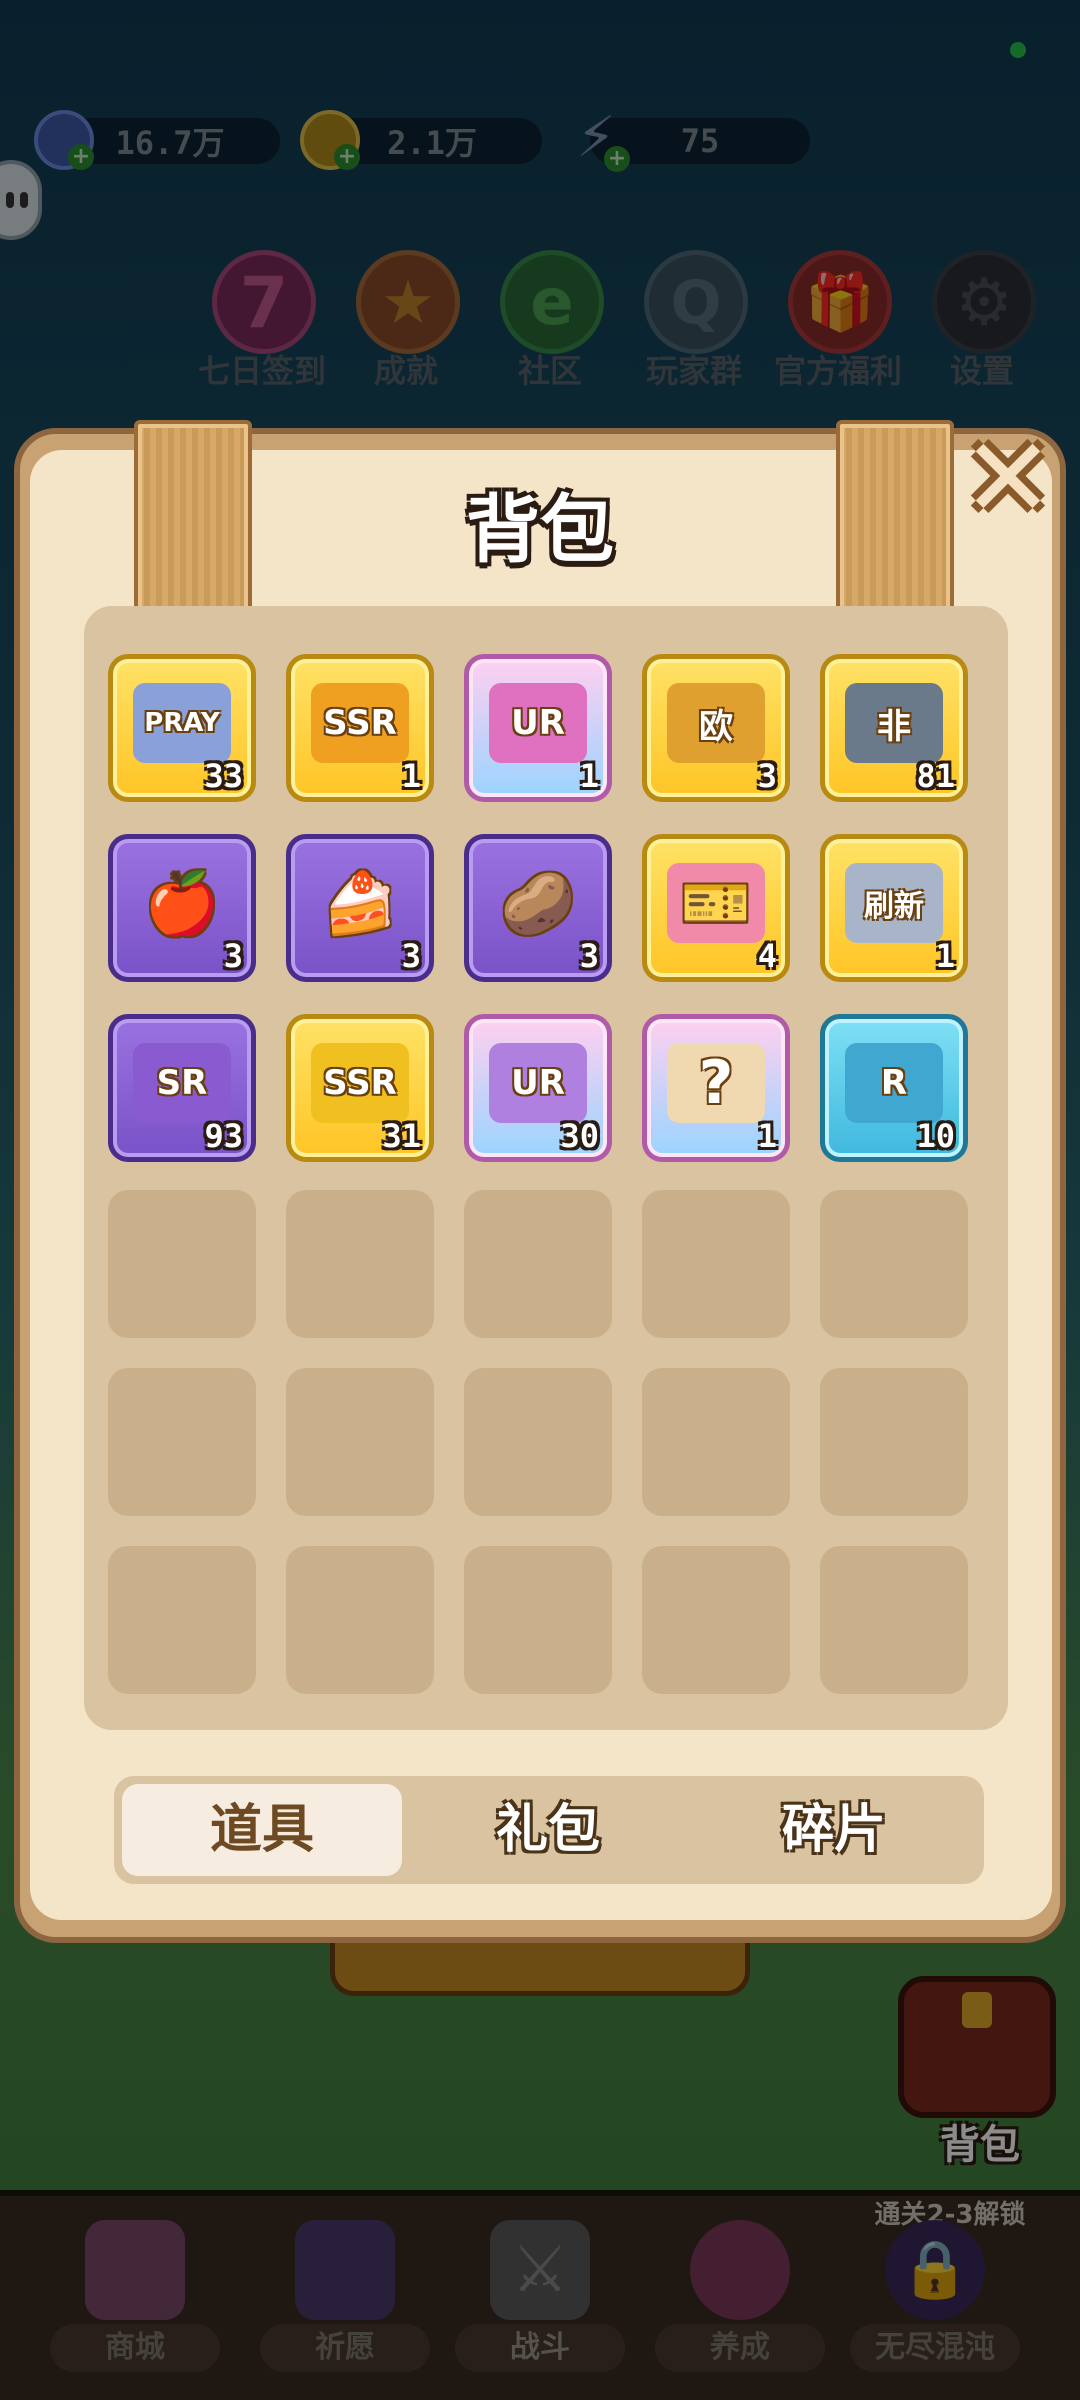 This screenshot has height=2400, width=1080. I want to click on ur-ticket-icon: UR, so click(538, 723).